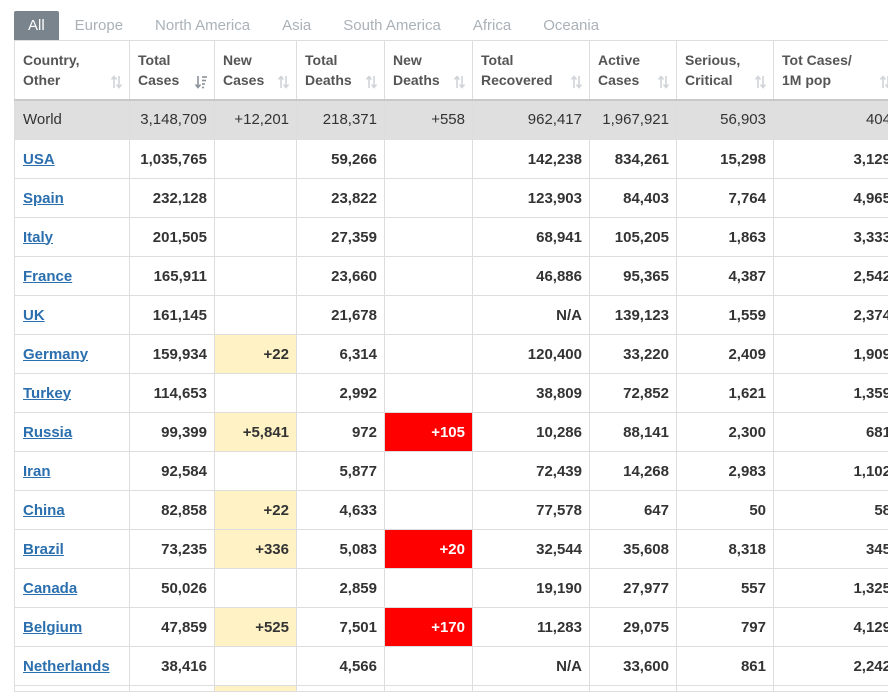 Image resolution: width=888 pixels, height=692 pixels. I want to click on cell-country: Russia, so click(72, 432).